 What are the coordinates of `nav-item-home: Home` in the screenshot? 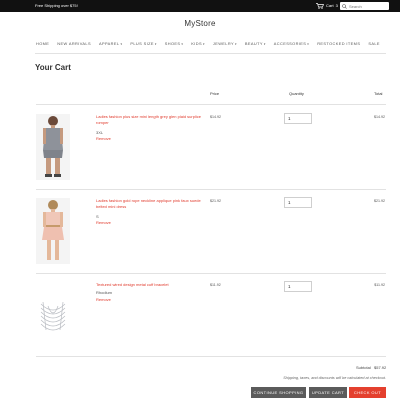 It's located at (42, 43).